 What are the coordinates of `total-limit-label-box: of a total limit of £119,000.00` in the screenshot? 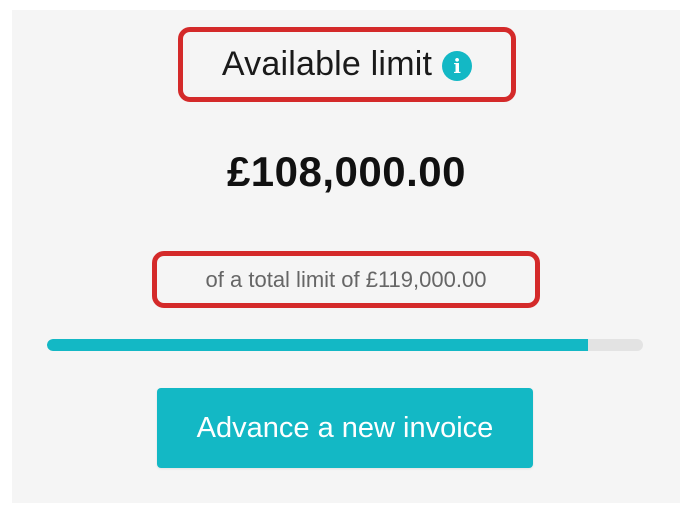 It's located at (346, 279).